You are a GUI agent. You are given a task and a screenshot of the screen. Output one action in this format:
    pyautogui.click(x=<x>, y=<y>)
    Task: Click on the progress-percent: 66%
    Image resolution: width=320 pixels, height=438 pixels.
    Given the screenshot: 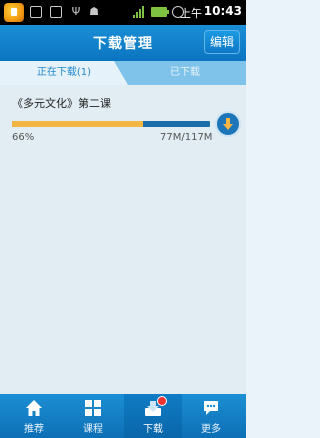 What is the action you would take?
    pyautogui.click(x=23, y=137)
    